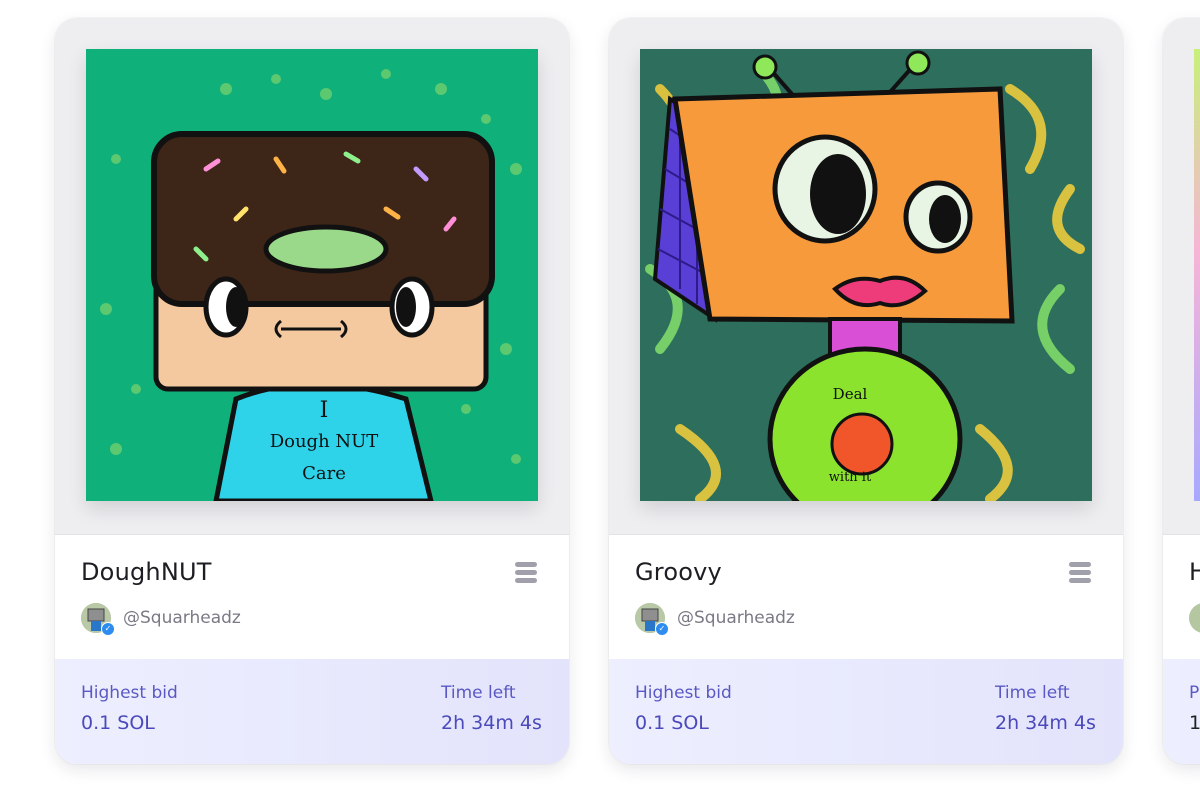 This screenshot has width=1200, height=787. I want to click on nft-artwork, so click(1197, 275).